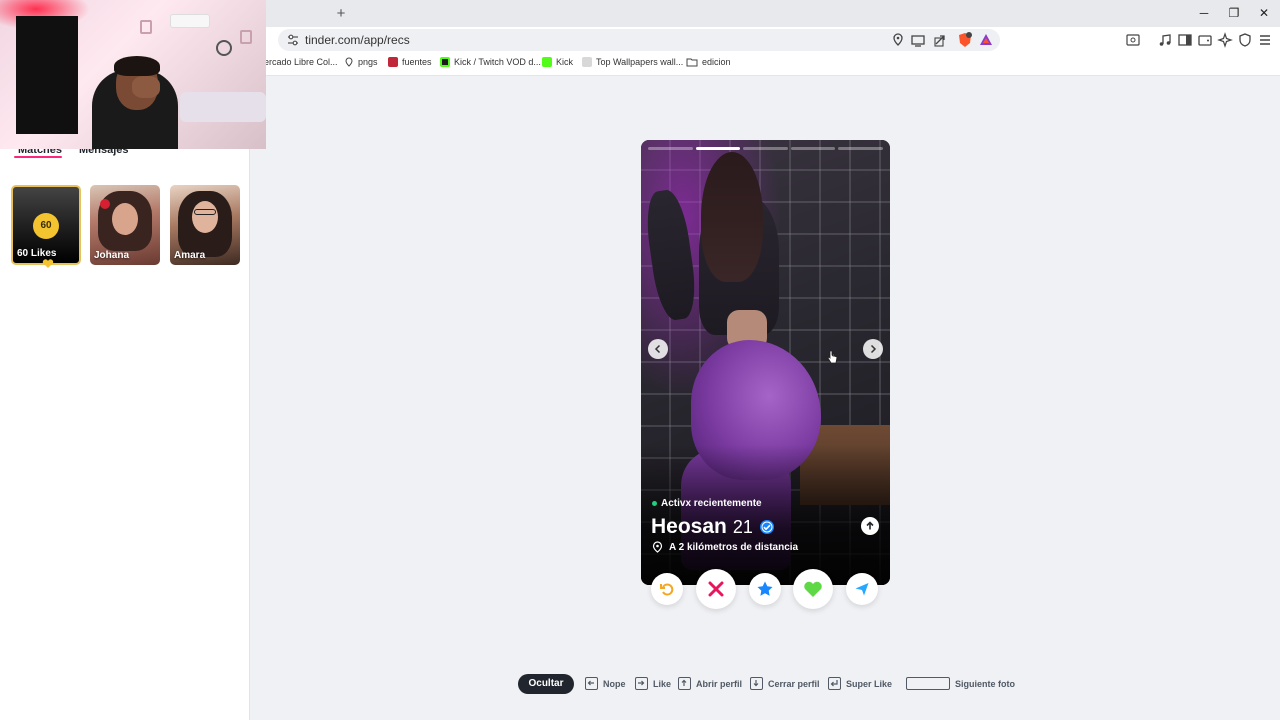 The width and height of the screenshot is (1280, 720). Describe the element at coordinates (1204, 13) in the screenshot. I see `minimize-button: ─` at that location.